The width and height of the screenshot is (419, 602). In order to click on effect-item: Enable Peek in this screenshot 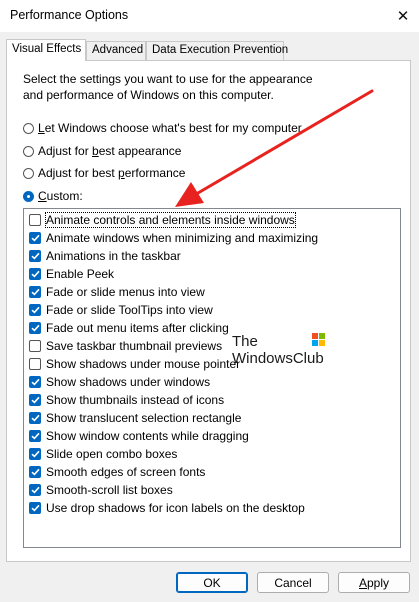, I will do `click(71, 274)`.